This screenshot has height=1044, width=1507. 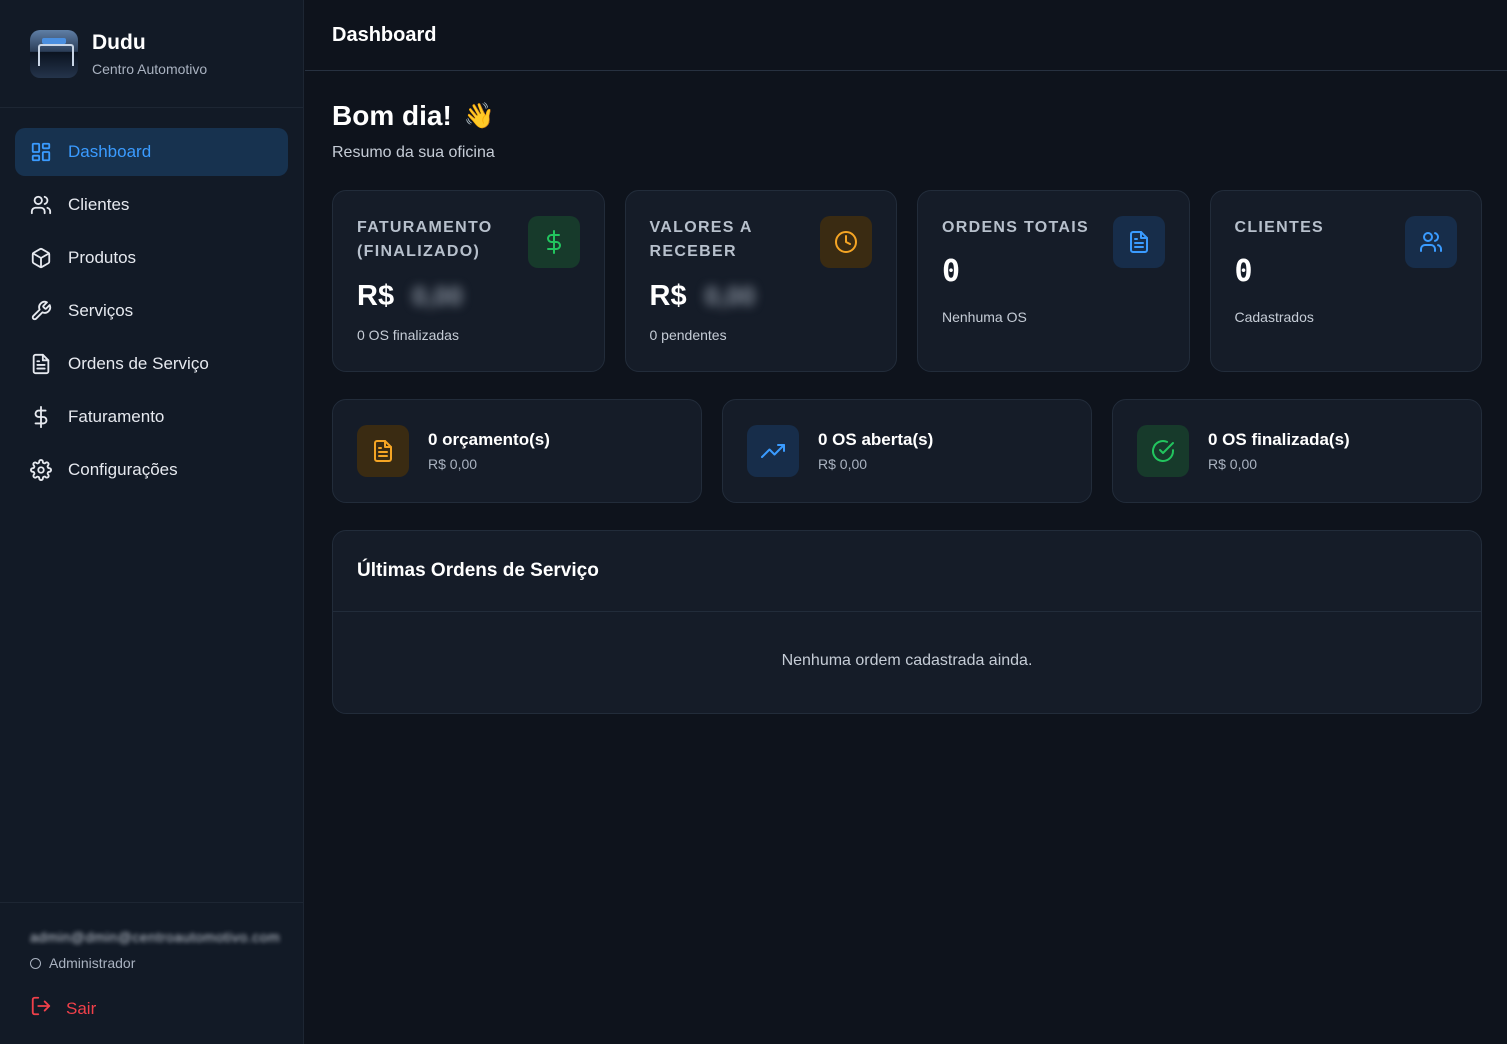 What do you see at coordinates (99, 204) in the screenshot?
I see `sidebar-item-label: Clientes` at bounding box center [99, 204].